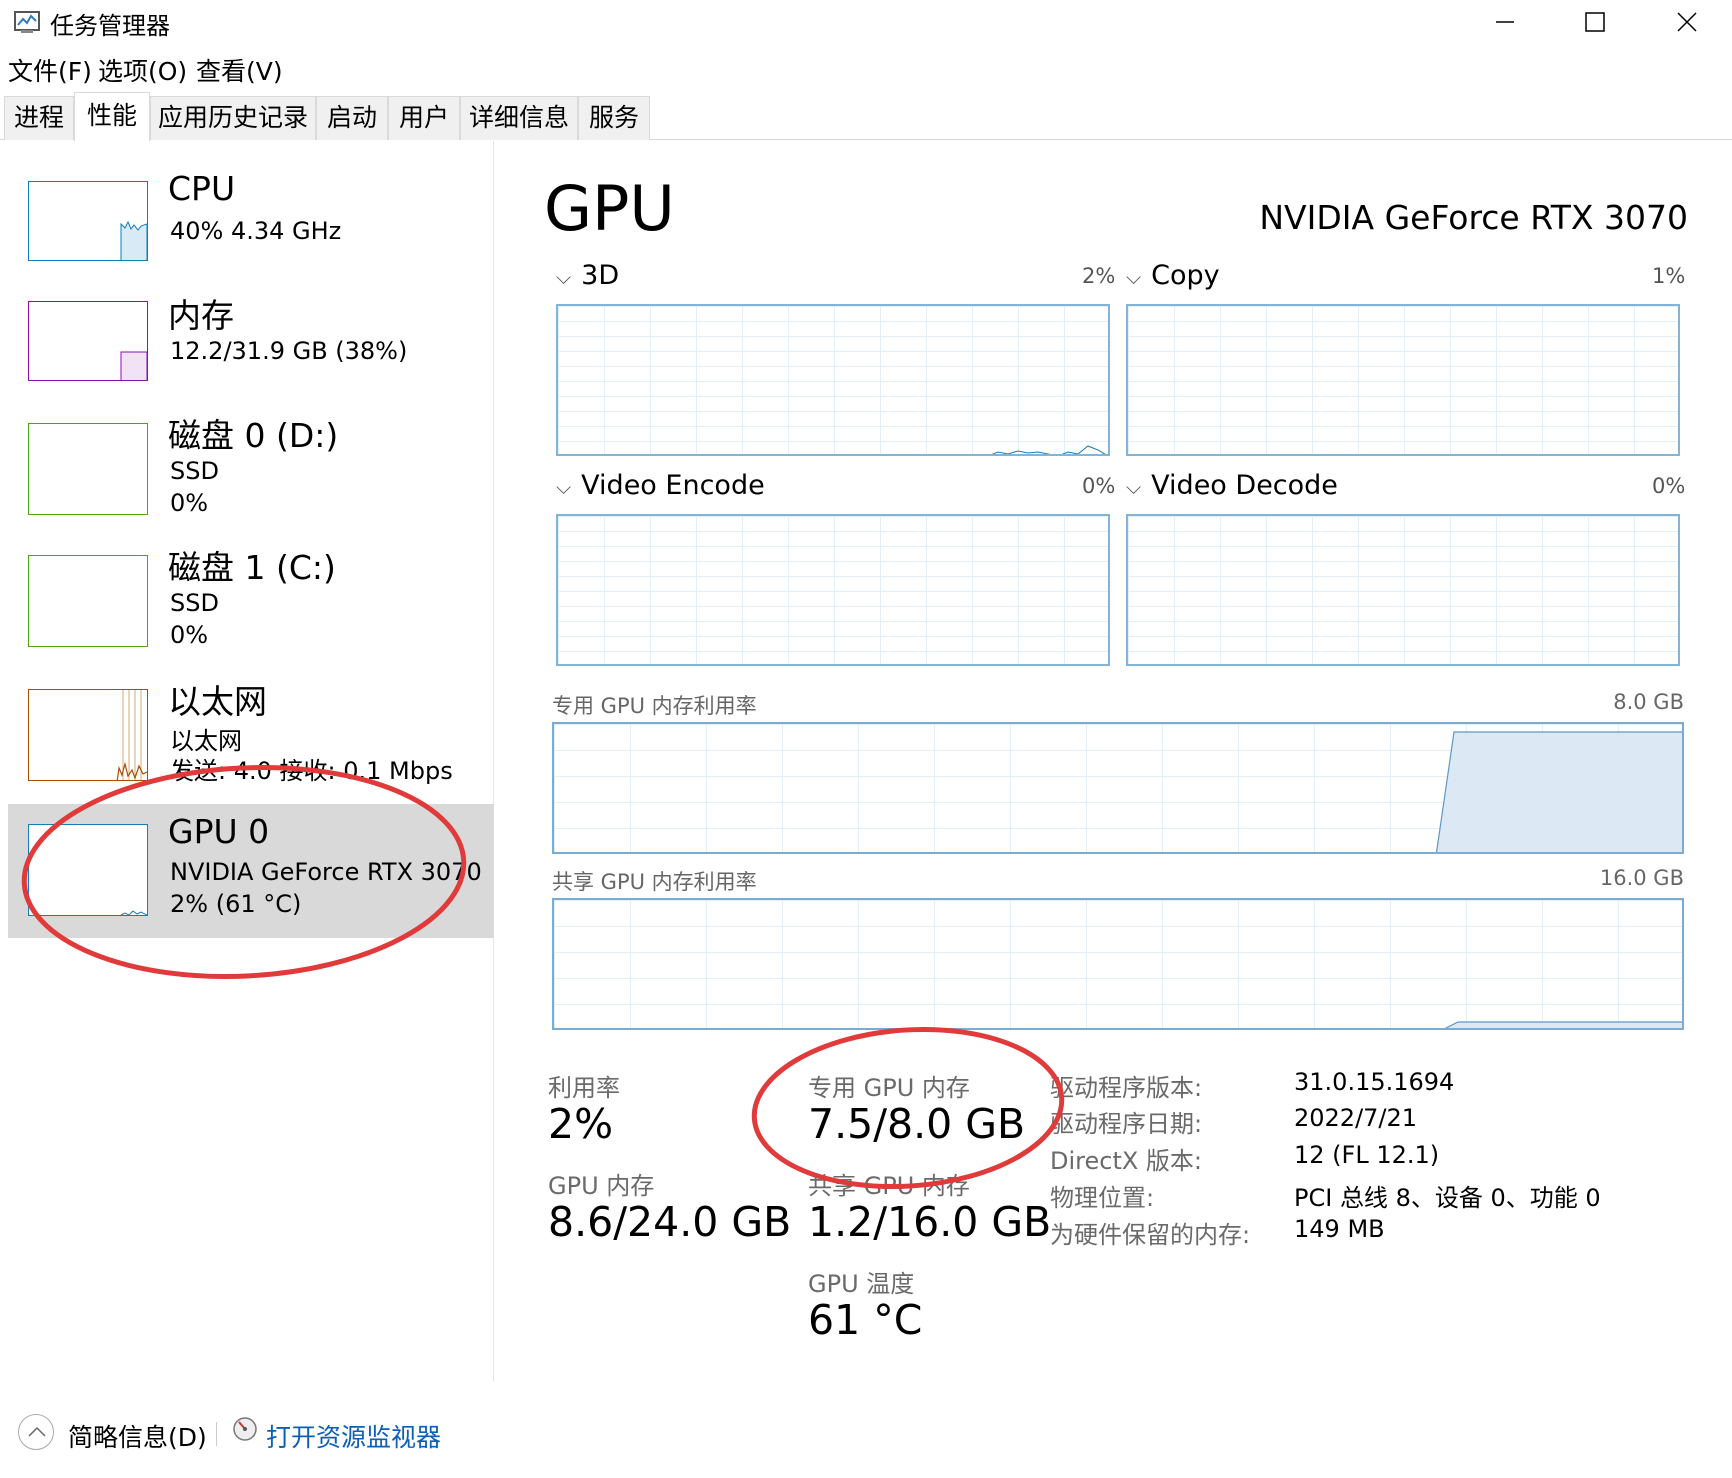 This screenshot has width=1732, height=1478. Describe the element at coordinates (88, 341) in the screenshot. I see `memory-thumbnail` at that location.